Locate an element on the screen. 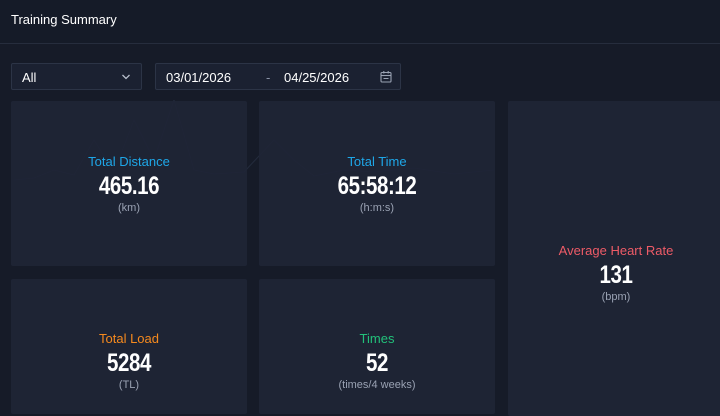  total-distance-value: 465.16 is located at coordinates (129, 186).